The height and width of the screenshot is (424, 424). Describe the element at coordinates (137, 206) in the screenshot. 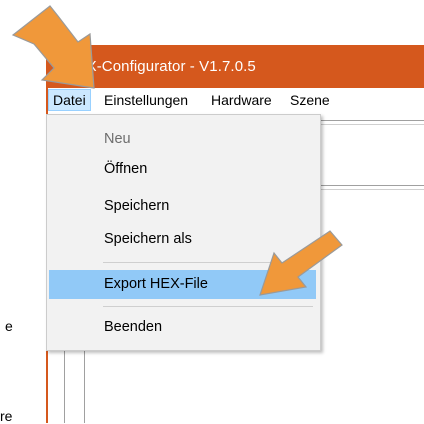

I see `menu-item-label: Speichern` at that location.